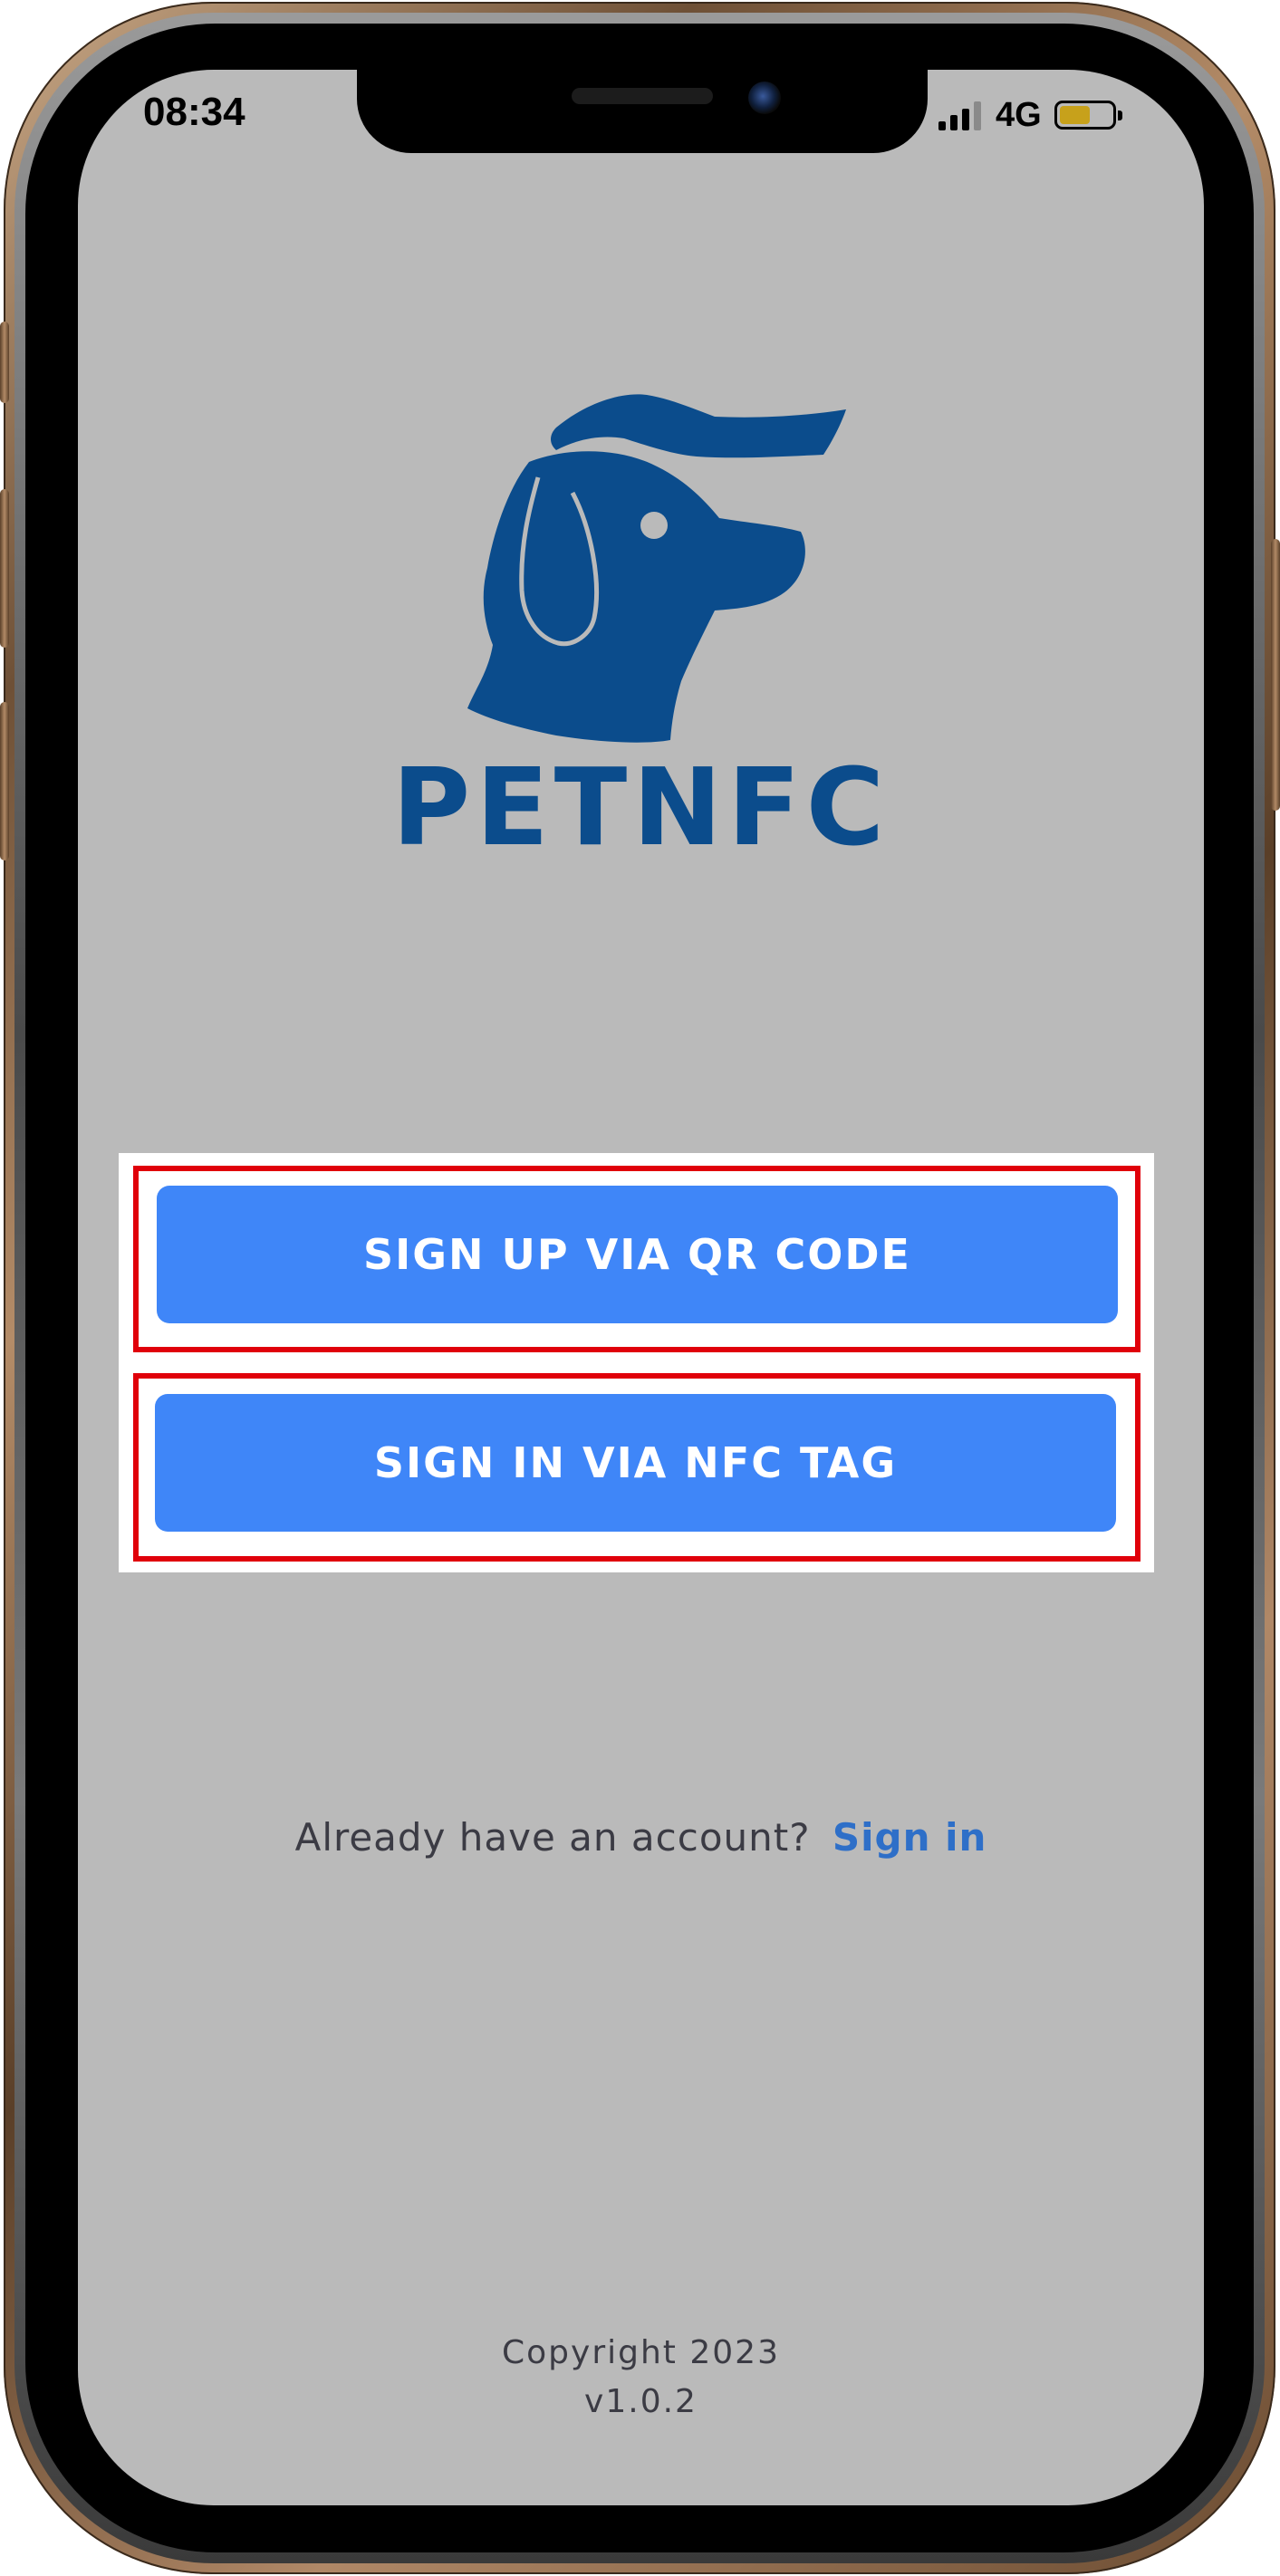 This screenshot has width=1280, height=2576. What do you see at coordinates (1275, 675) in the screenshot?
I see `power-button` at bounding box center [1275, 675].